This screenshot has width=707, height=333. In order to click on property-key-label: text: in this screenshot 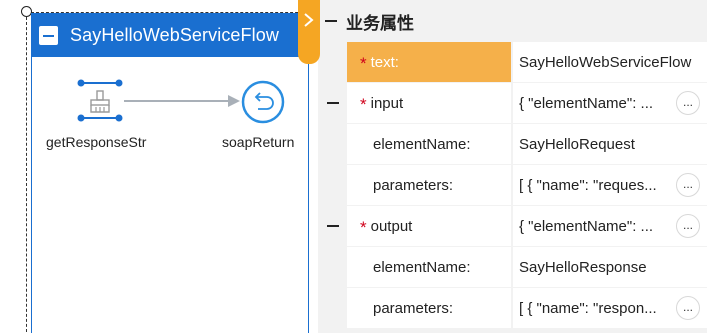, I will do `click(384, 62)`.